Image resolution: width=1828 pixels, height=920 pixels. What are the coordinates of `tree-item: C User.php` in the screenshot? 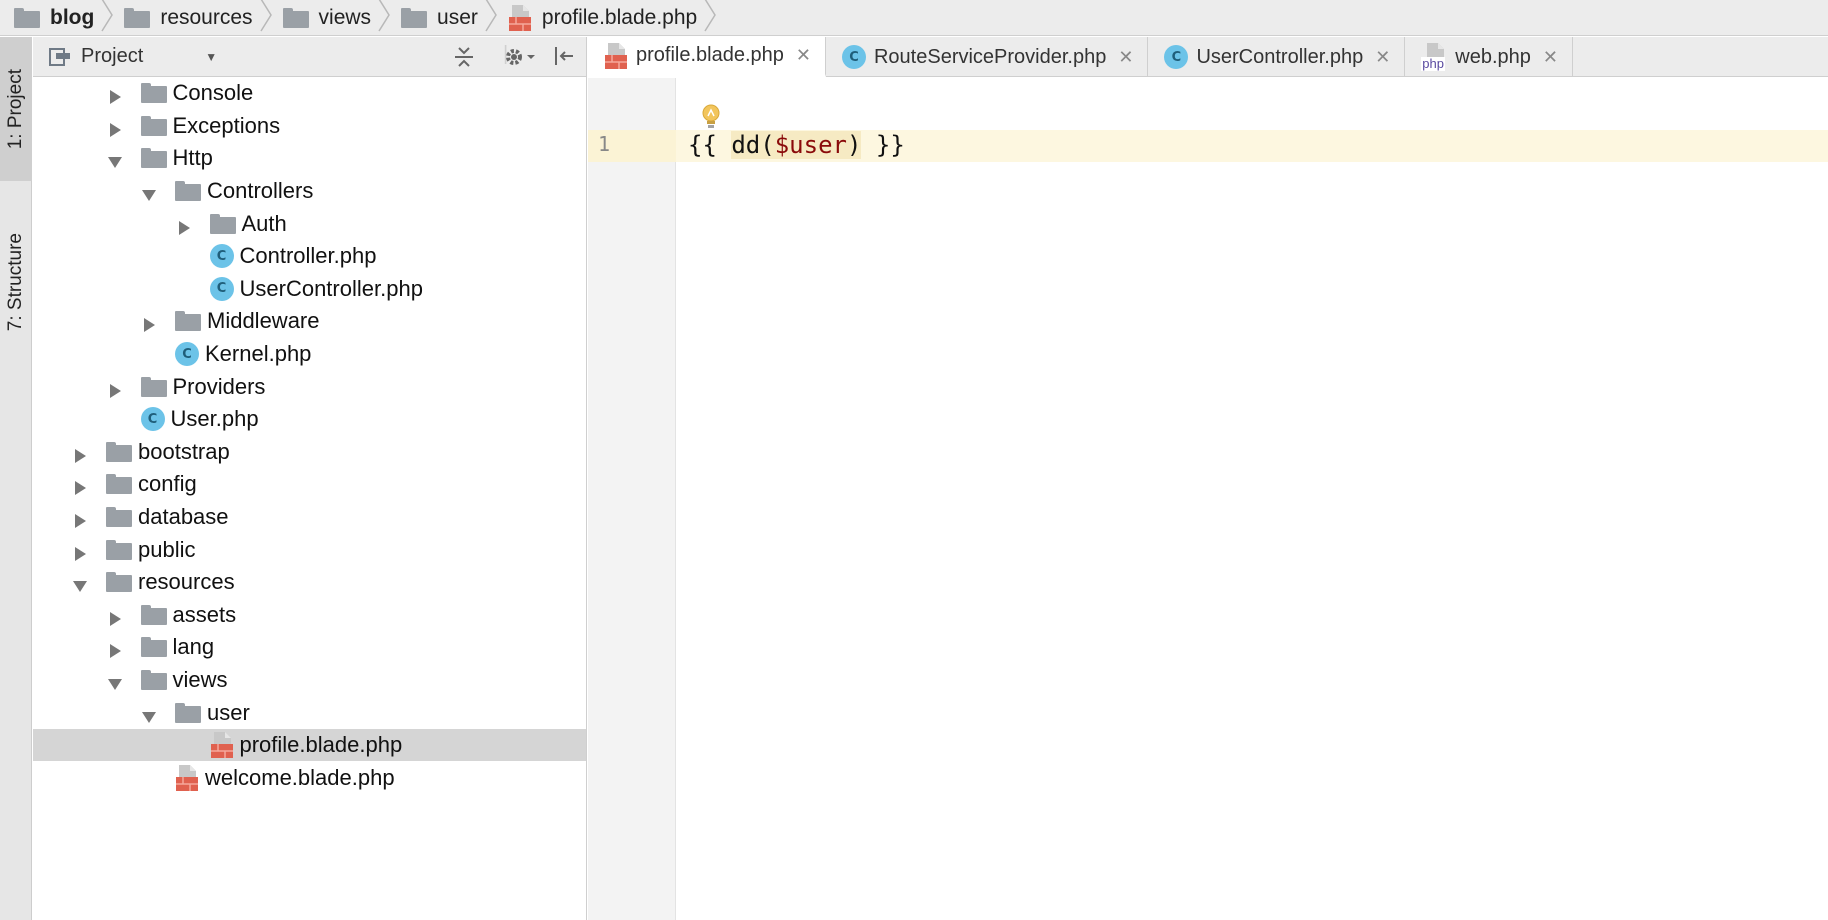 It's located at (309, 419).